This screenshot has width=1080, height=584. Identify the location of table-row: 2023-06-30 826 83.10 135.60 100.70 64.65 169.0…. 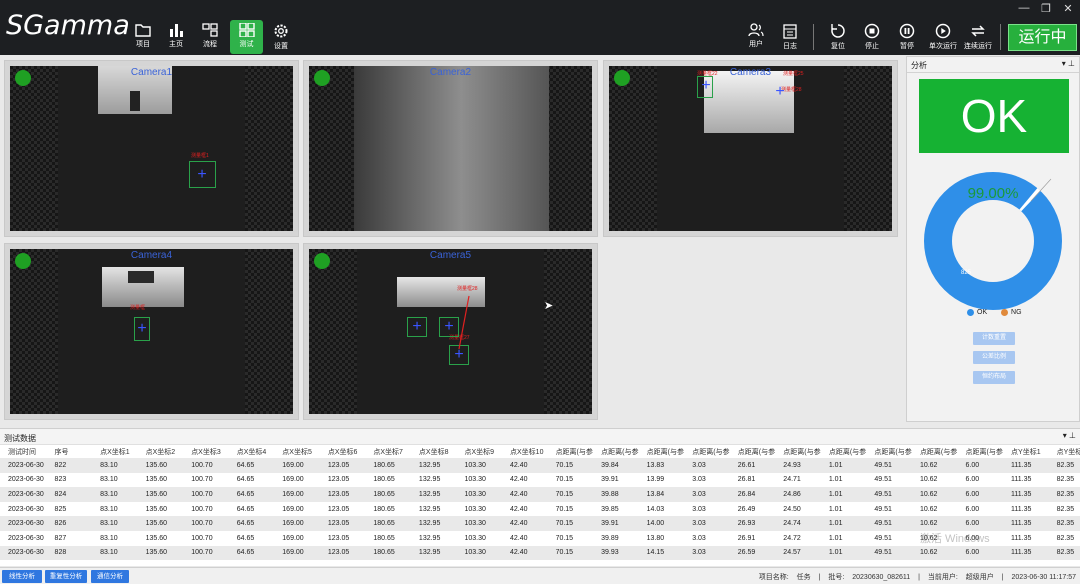
(540, 523).